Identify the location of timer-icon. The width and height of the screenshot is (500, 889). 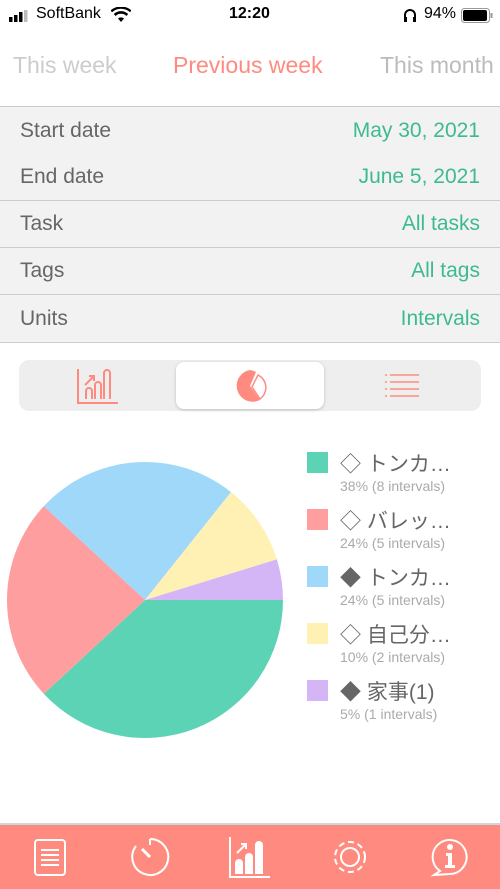
(150, 856).